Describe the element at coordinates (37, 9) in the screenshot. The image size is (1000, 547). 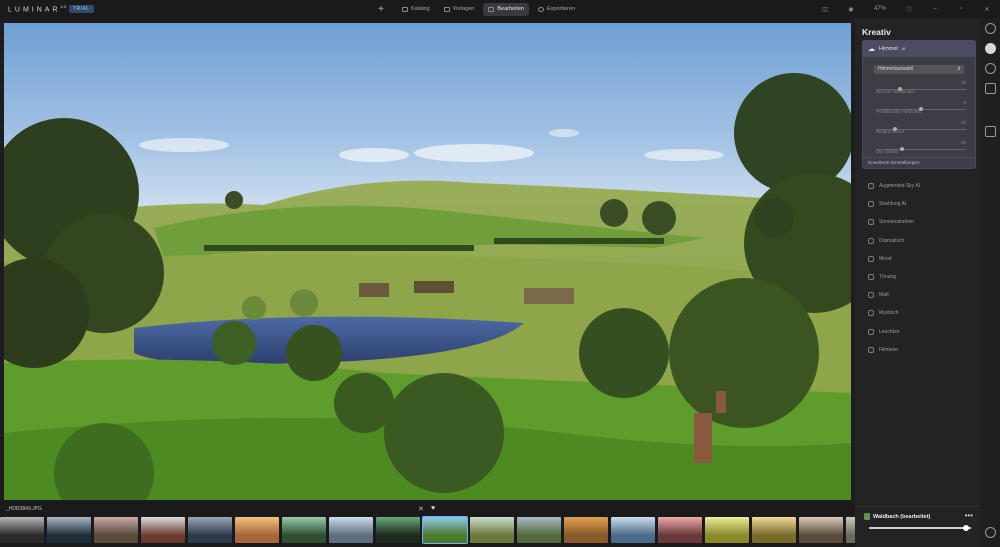
I see `app-logo: LUMINAR4.3` at that location.